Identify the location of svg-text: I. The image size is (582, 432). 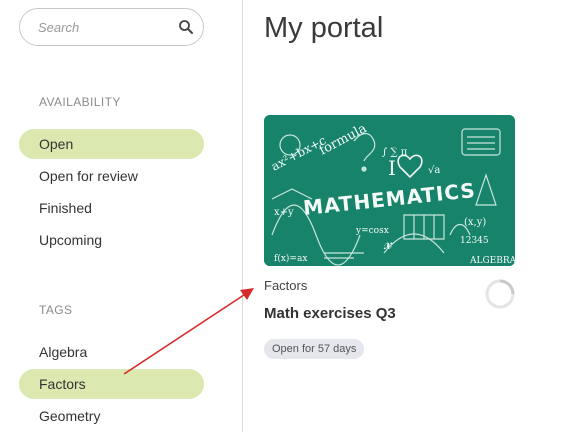
(392, 168).